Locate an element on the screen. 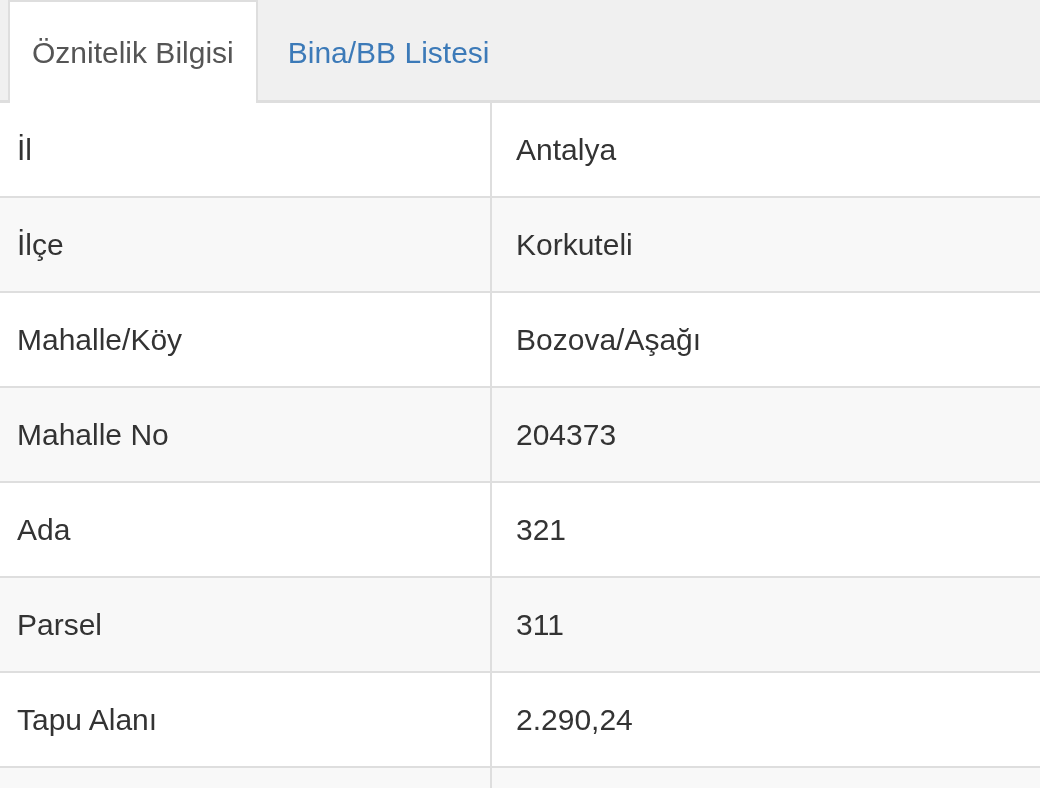 This screenshot has width=1040, height=788. table-cell: 204373 is located at coordinates (765, 434).